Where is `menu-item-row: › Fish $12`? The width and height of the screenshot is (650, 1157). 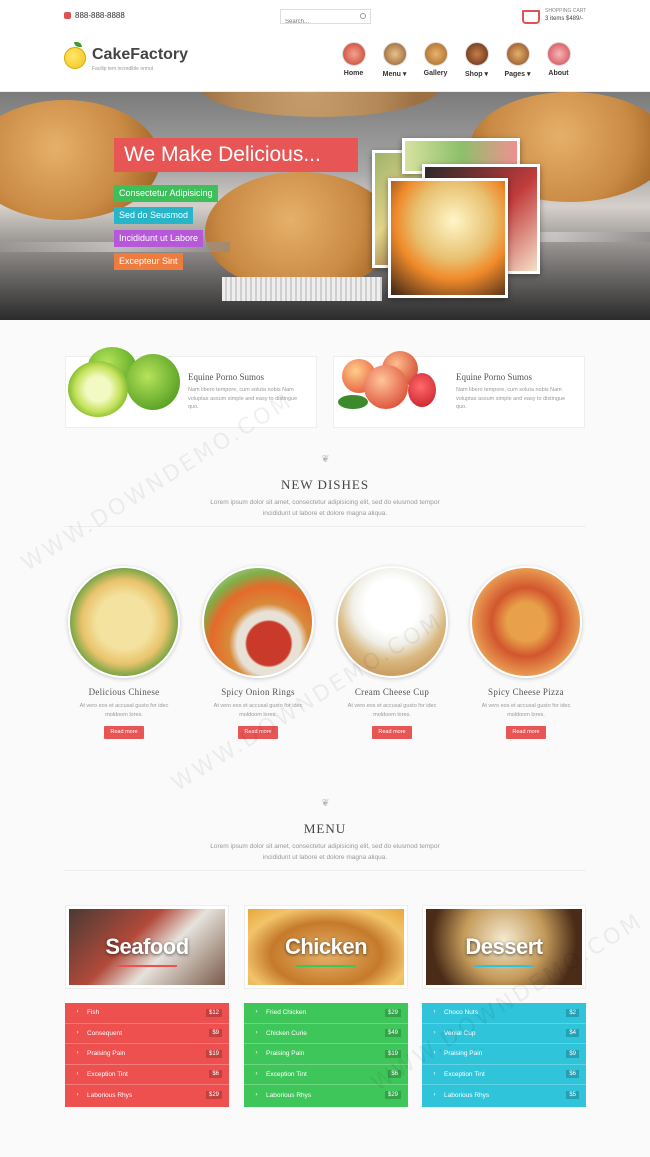 menu-item-row: › Fish $12 is located at coordinates (147, 1013).